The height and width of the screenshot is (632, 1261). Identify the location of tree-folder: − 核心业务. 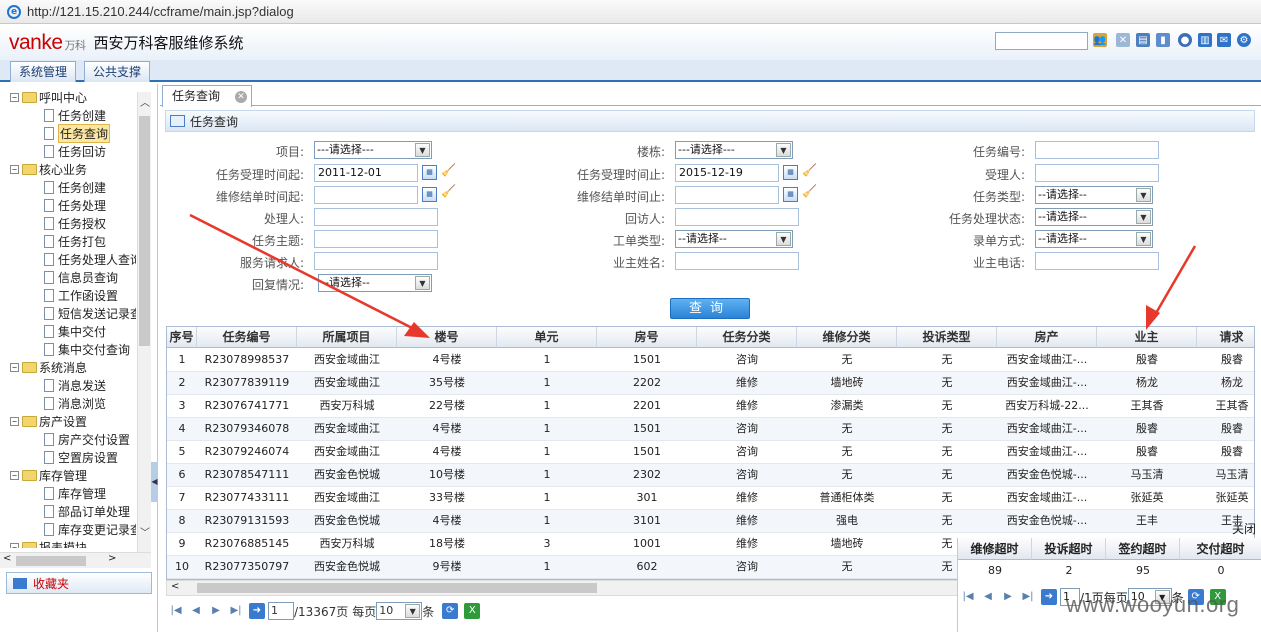
(48, 169).